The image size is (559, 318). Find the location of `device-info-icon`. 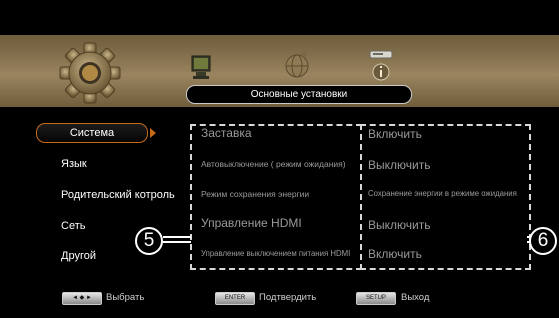

device-info-icon is located at coordinates (381, 66).